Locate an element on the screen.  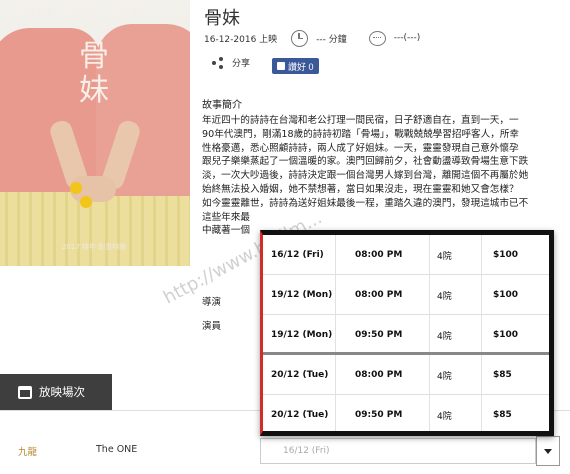
synopsis-line: 跟兒子樂樂蒸起了一個溫暖的家。澳門回歸前夕，社會動盪導致骨場生意下跌 is located at coordinates (365, 162).